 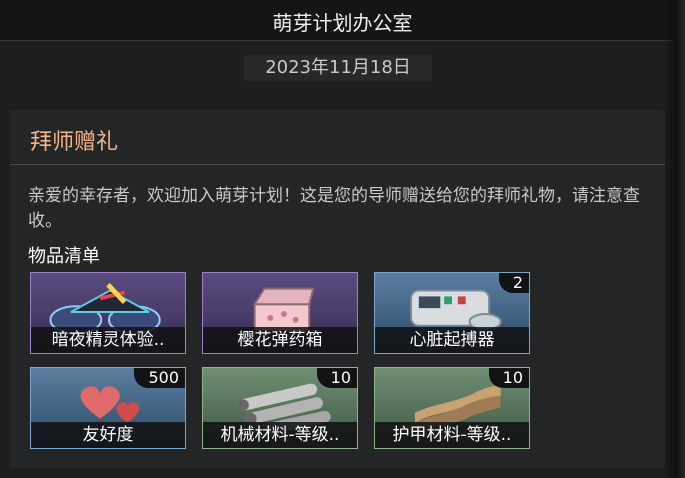 I want to click on item-name: 护甲材料-等级.., so click(x=452, y=435).